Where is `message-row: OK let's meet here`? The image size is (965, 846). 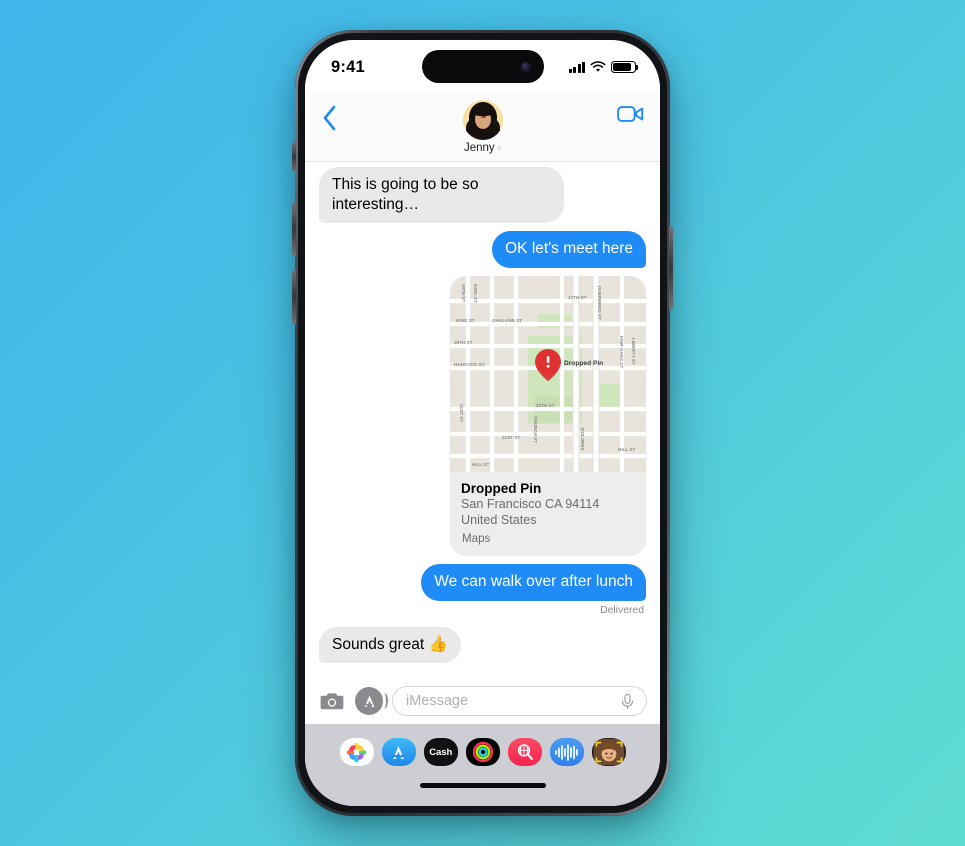 message-row: OK let's meet here is located at coordinates (485, 249).